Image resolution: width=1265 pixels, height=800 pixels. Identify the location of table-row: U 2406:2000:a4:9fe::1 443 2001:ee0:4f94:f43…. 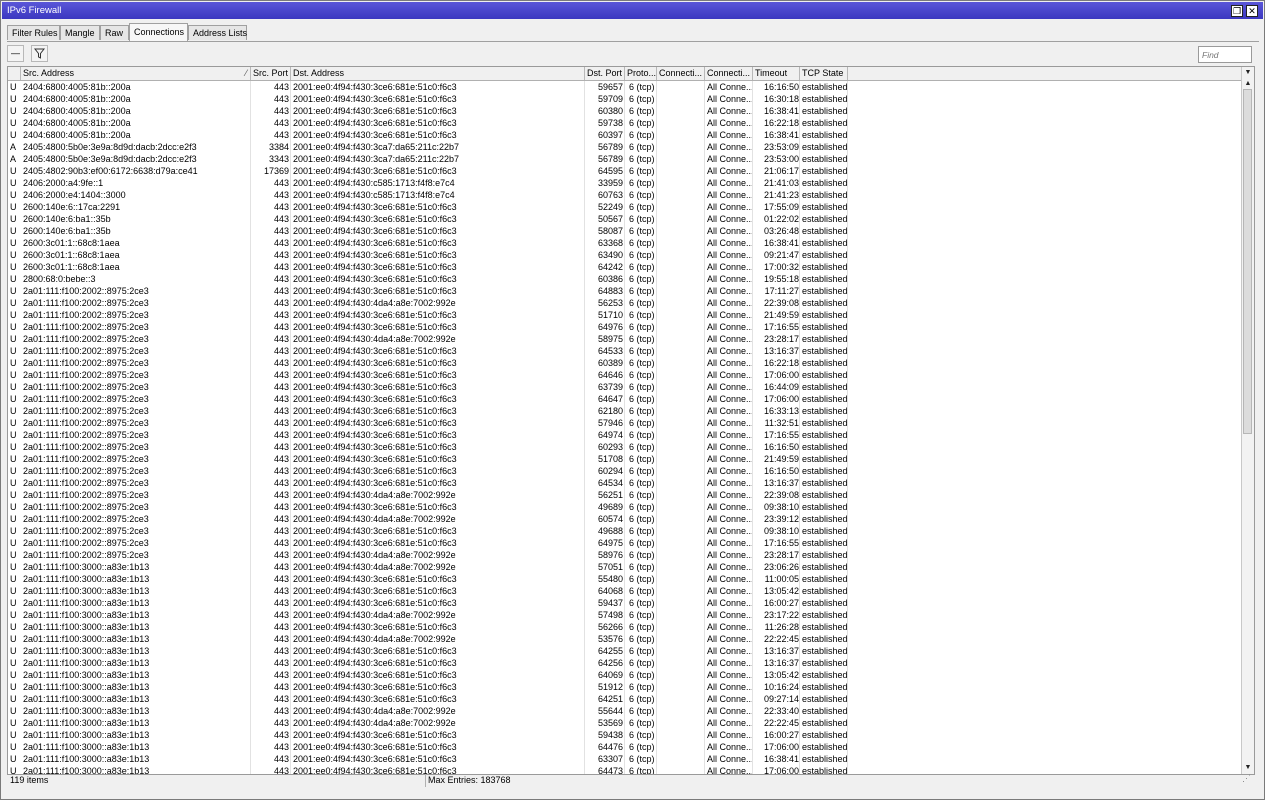
(625, 183).